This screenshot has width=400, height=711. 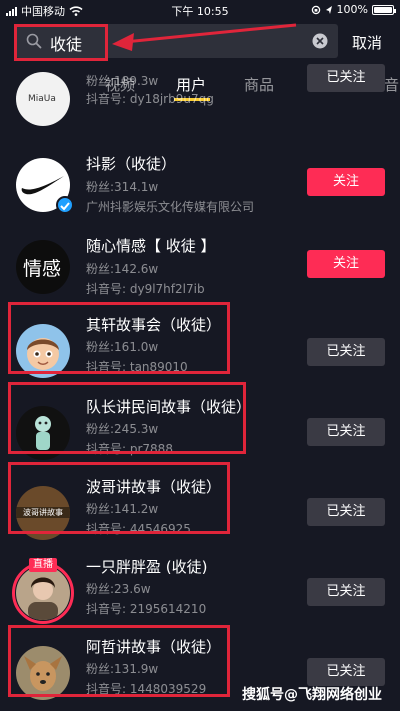 What do you see at coordinates (328, 9) in the screenshot?
I see `location-icon` at bounding box center [328, 9].